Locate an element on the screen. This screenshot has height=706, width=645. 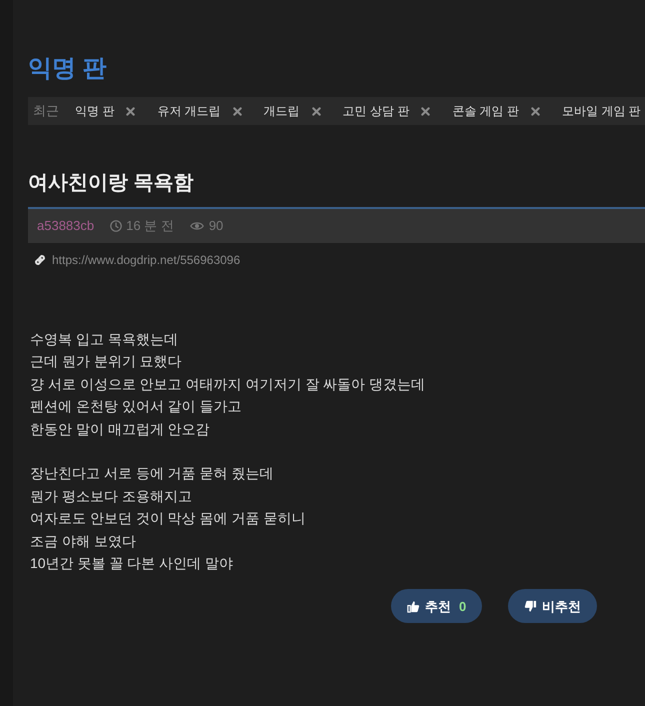
thumbs-down-icon is located at coordinates (531, 606).